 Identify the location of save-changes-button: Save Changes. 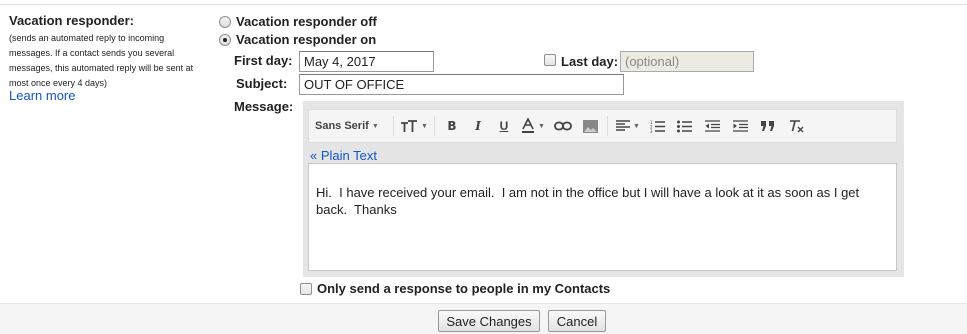
(489, 321).